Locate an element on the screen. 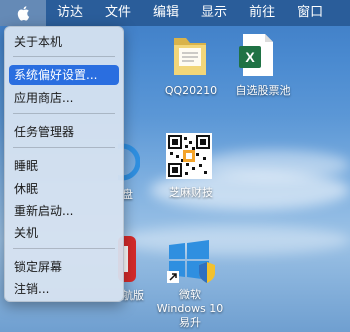 The width and height of the screenshot is (350, 332). menu-item-task-manager: 任务管理器 is located at coordinates (64, 132).